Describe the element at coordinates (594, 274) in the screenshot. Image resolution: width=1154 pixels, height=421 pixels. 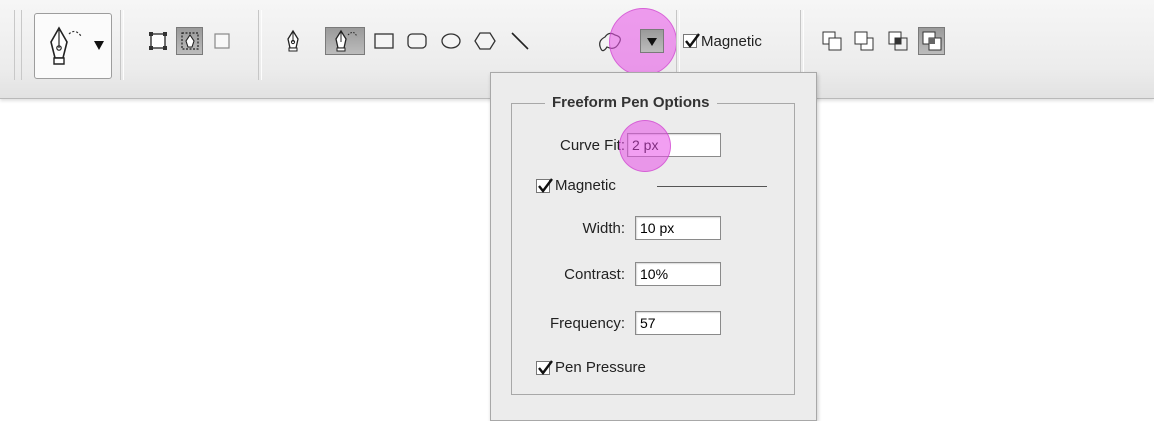
I see `contrast-label: Contrast:` at that location.